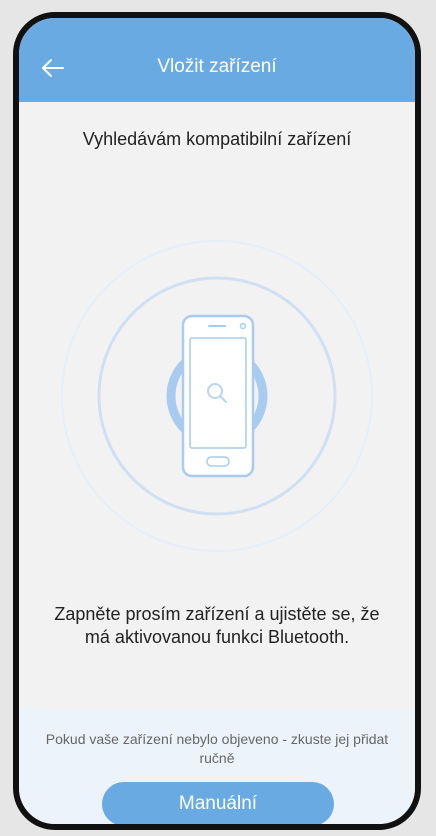 This screenshot has width=436, height=836. I want to click on app-header: Vložit zařízení, so click(217, 60).